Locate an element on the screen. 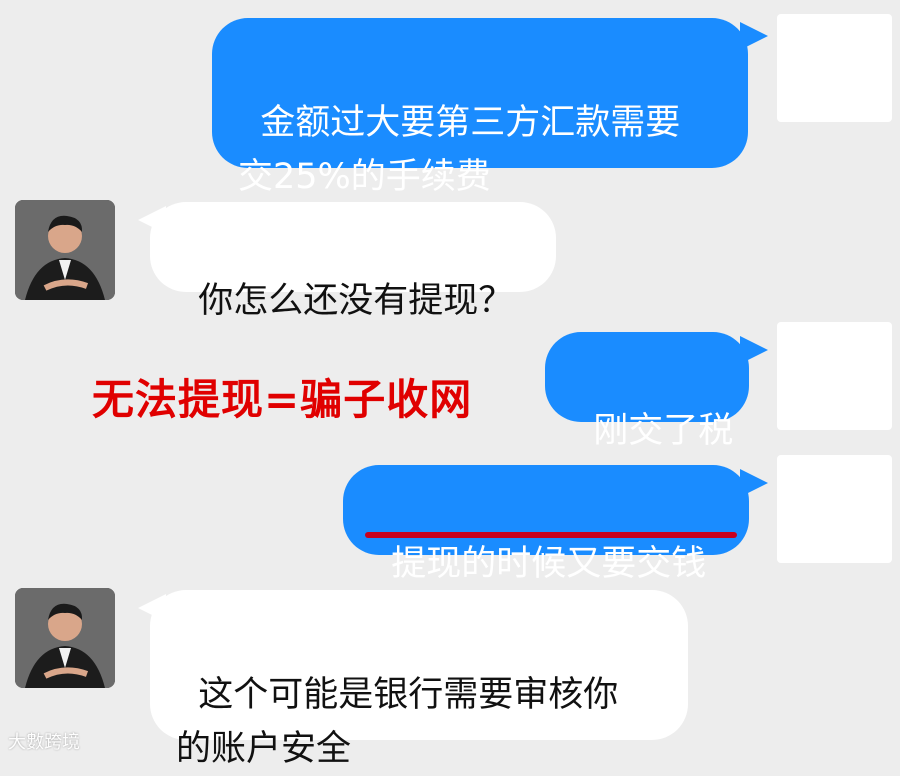 The width and height of the screenshot is (900, 776). message-bubble-self: 金额过大要第三方汇款需要 交25%的手续费 is located at coordinates (480, 107).